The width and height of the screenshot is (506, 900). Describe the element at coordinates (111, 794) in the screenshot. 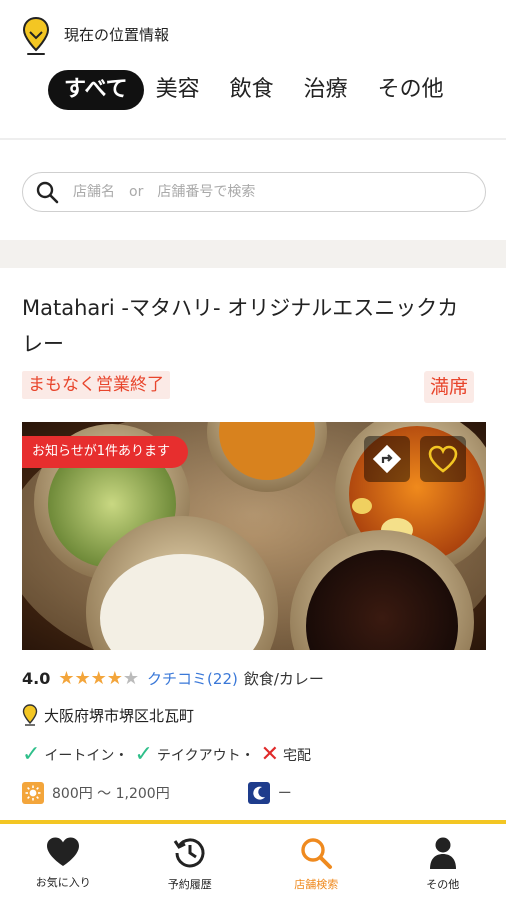

I see `lunch-price: 800円 ～ 1,200円` at that location.